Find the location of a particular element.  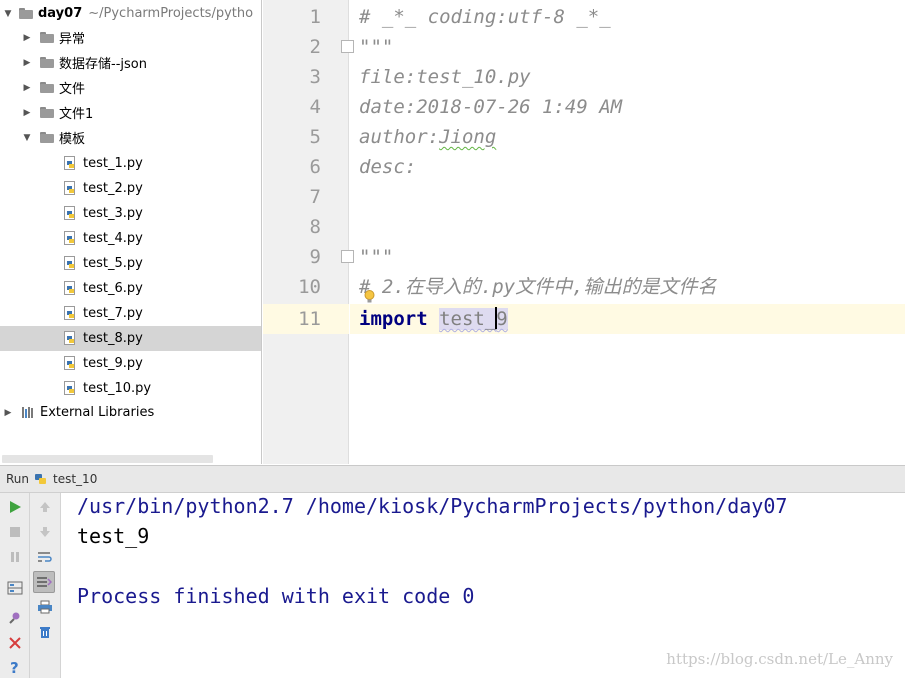

code-line-9: """ is located at coordinates (376, 257).